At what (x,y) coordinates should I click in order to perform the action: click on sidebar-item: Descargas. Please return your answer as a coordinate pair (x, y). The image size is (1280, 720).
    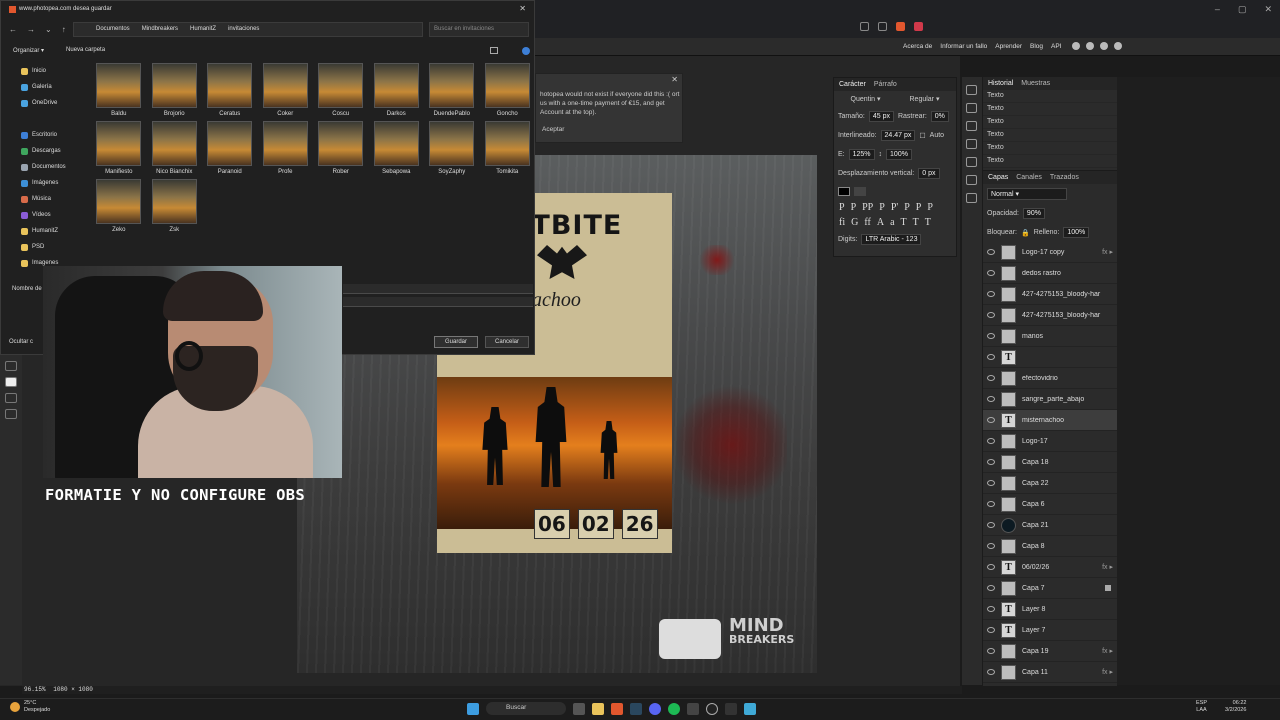
    Looking at the image, I should click on (45, 151).